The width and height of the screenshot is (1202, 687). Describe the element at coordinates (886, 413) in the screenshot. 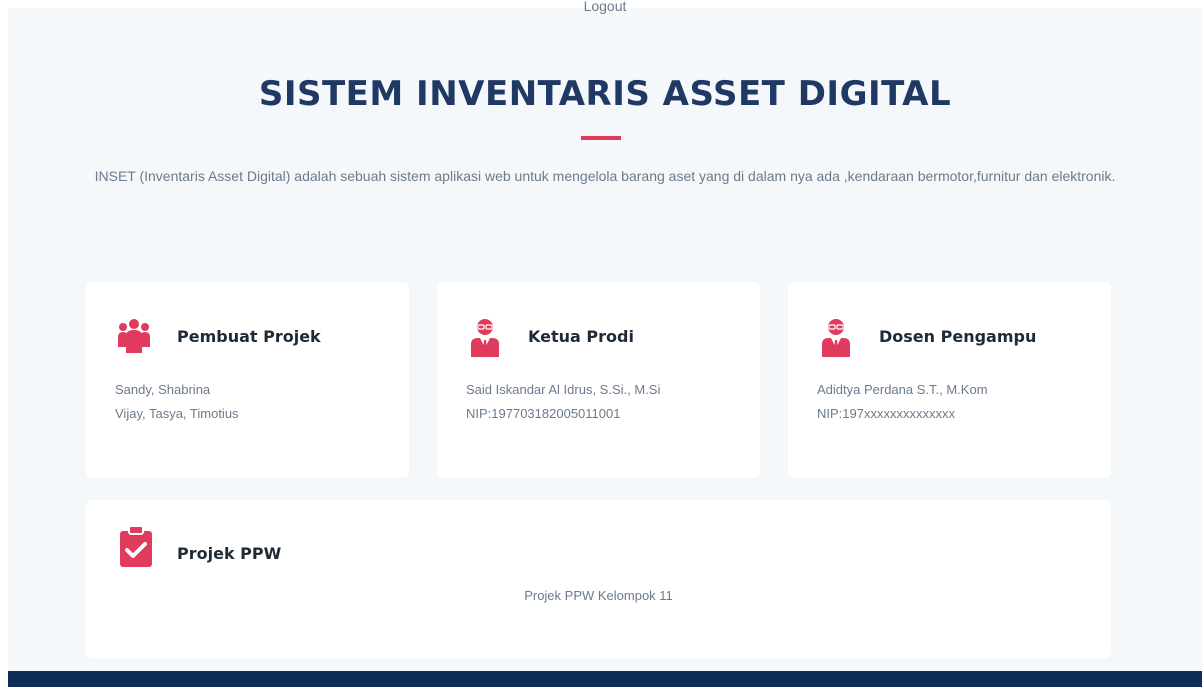

I see `card-line: NIP:197xxxxxxxxxxxxxx` at that location.